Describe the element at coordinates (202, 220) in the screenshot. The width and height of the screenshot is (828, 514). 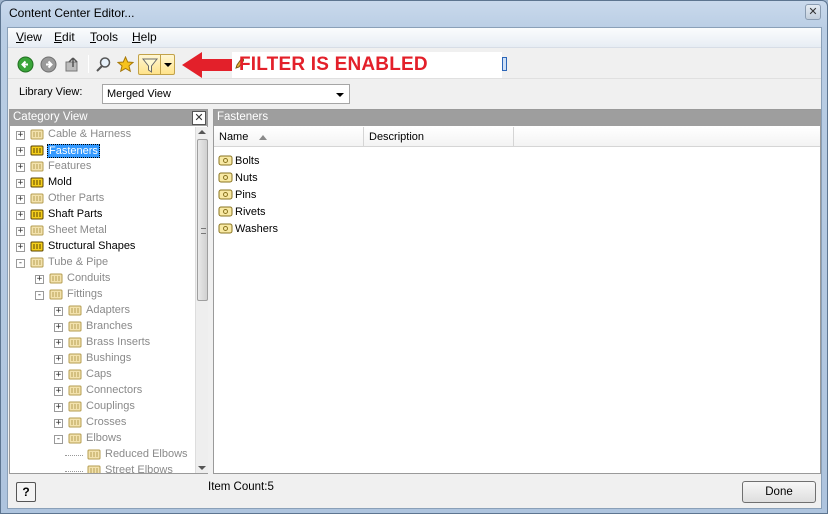
I see `scroll-thumb` at that location.